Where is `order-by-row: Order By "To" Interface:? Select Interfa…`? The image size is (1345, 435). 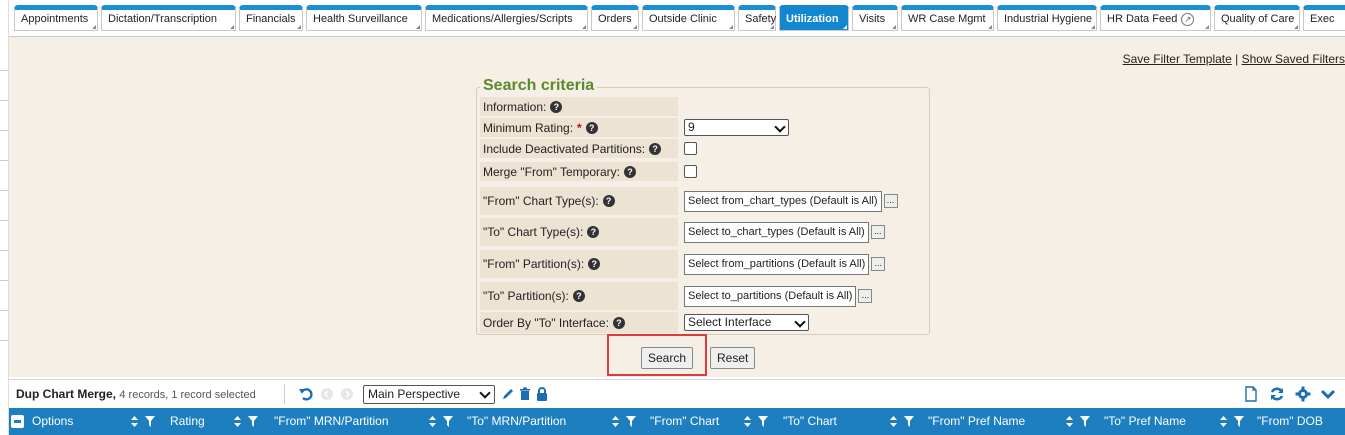 order-by-row: Order By "To" Interface:? Select Interfa… is located at coordinates (704, 322).